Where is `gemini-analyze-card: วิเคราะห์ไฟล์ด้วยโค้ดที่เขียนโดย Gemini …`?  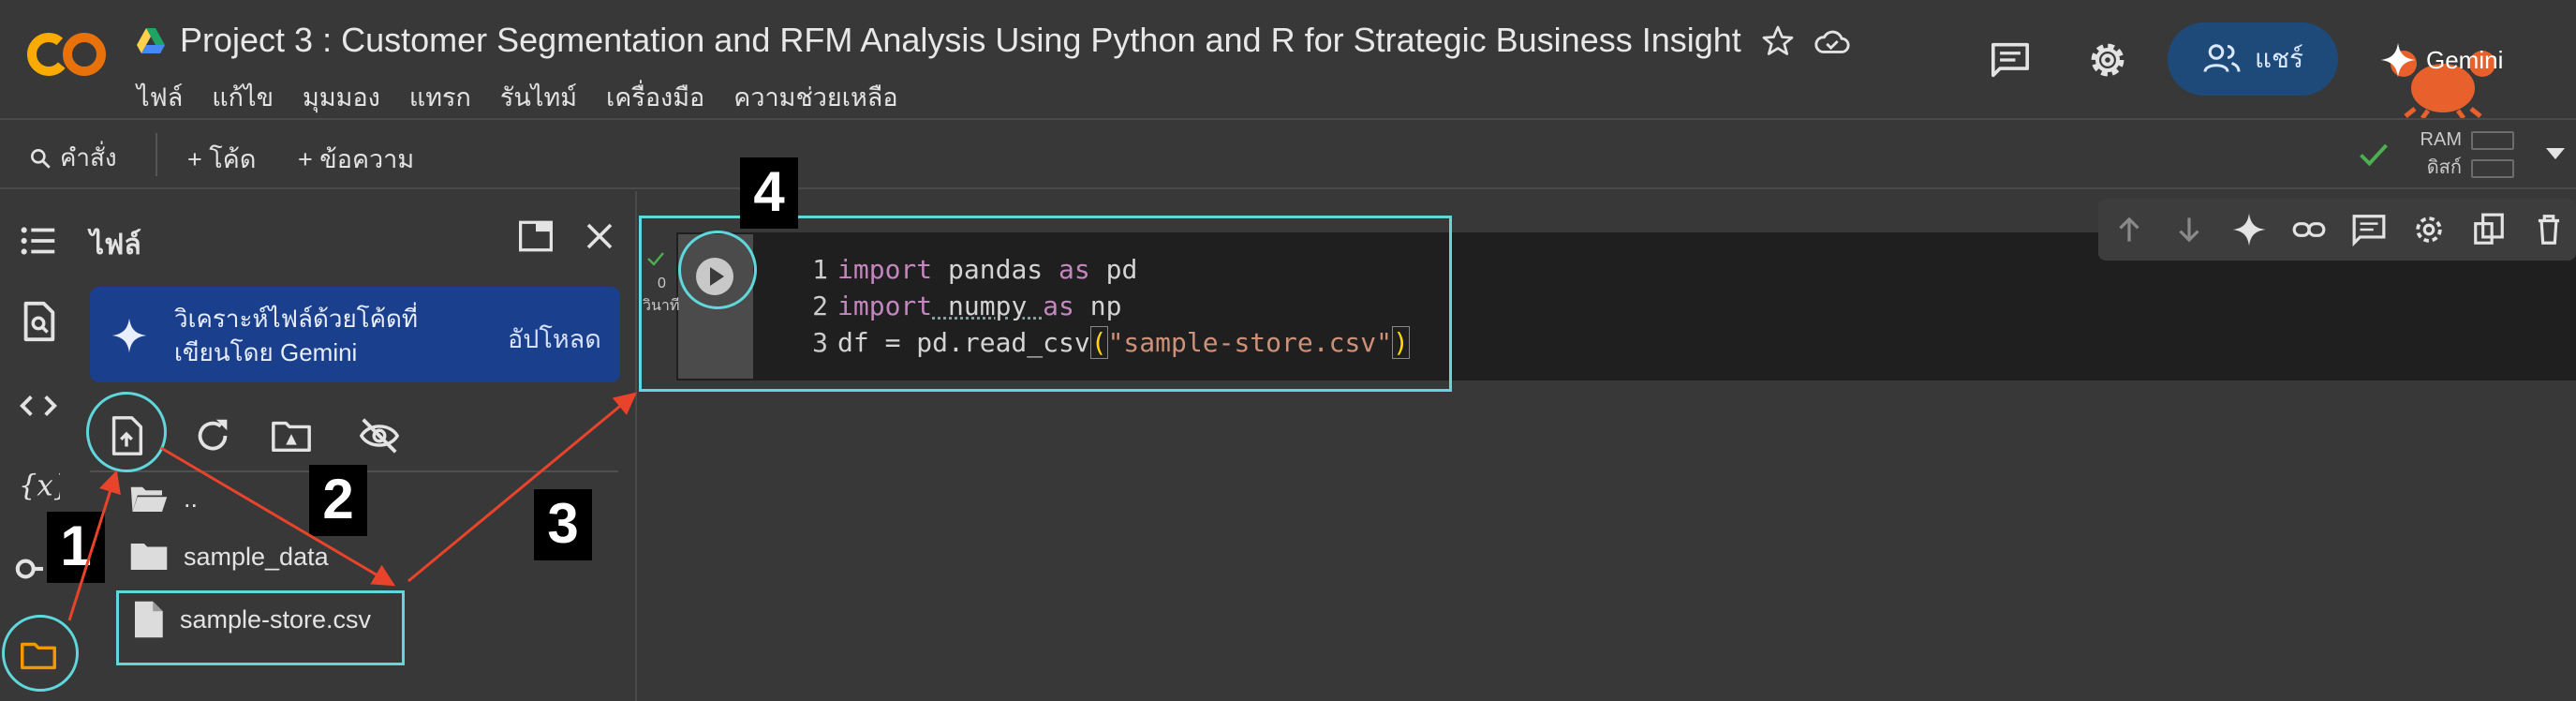
gemini-analyze-card: วิเคราะห์ไฟล์ด้วยโค้ดที่เขียนโดย Gemini … is located at coordinates (355, 334).